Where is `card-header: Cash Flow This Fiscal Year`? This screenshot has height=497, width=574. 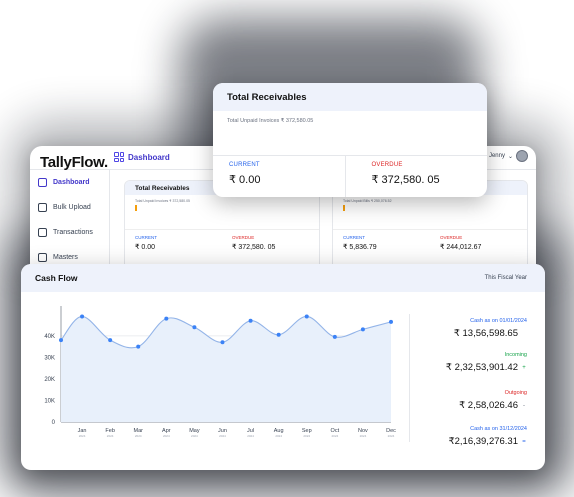
card-header: Cash Flow This Fiscal Year is located at coordinates (283, 278).